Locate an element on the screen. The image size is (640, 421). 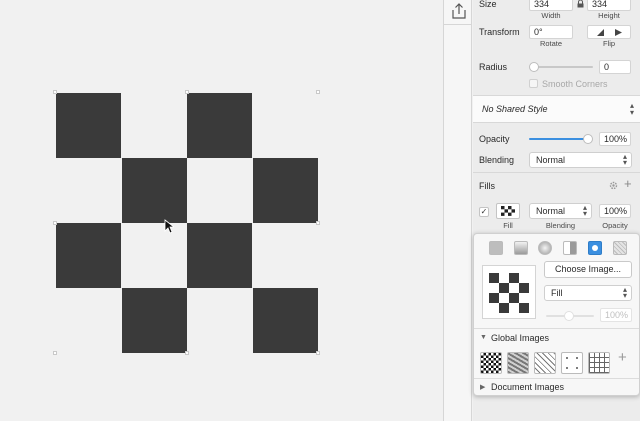
size-label: Size is located at coordinates (488, 4).